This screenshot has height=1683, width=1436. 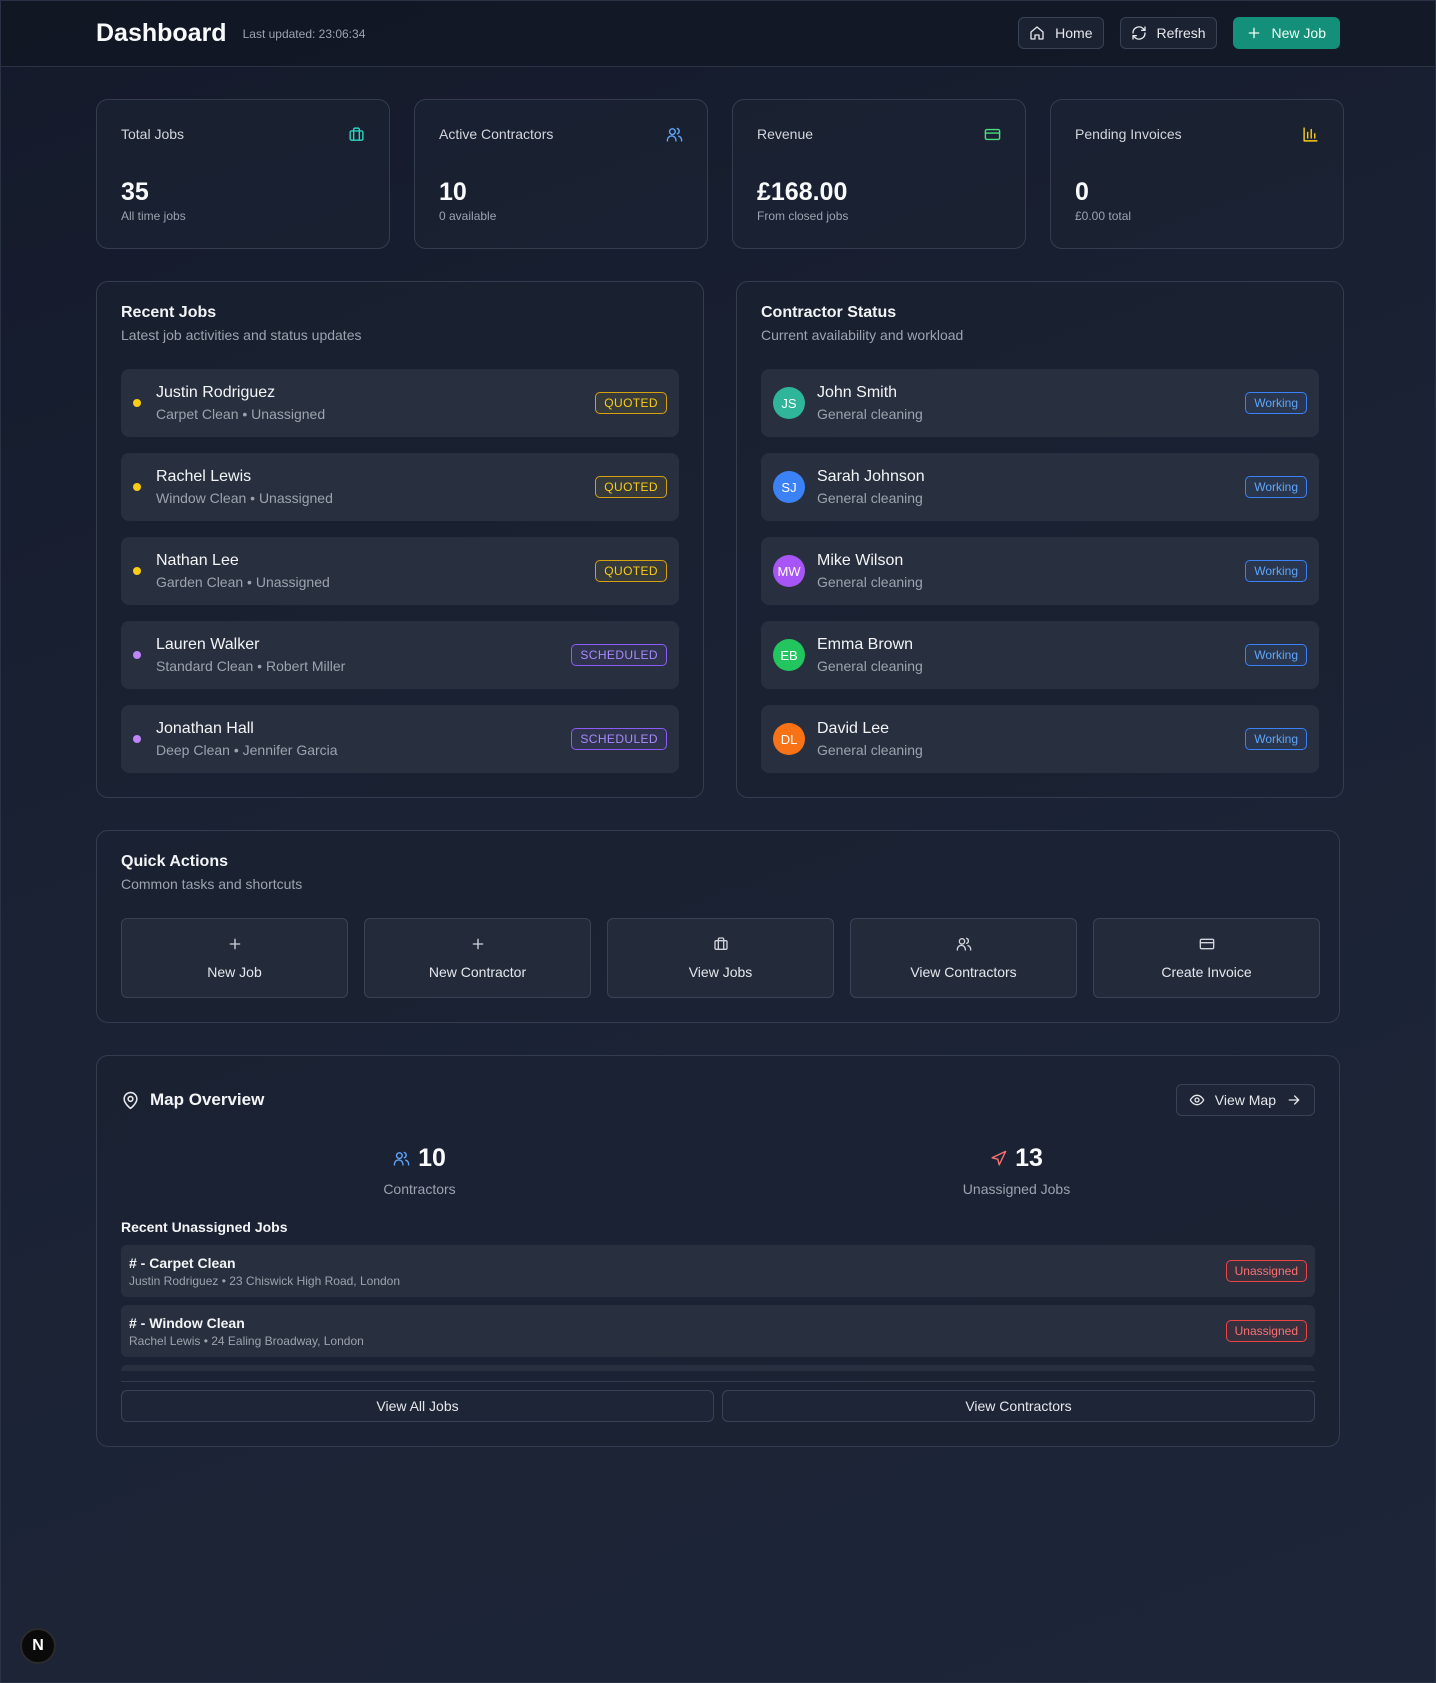 I want to click on recent-unassigned-title: Recent Unassigned Jobs, so click(x=204, y=1227).